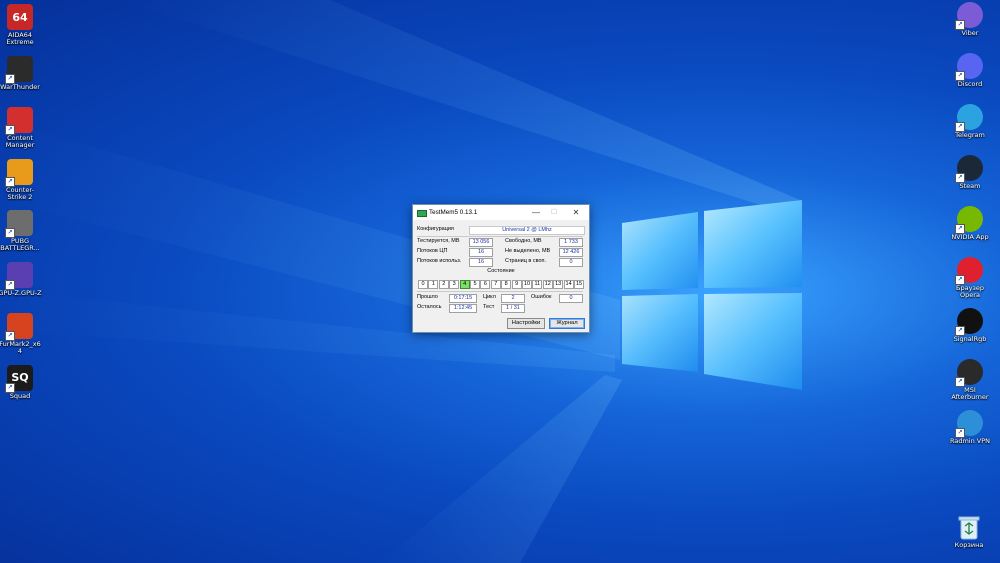  Describe the element at coordinates (427, 297) in the screenshot. I see `elapsed-label: Прошло` at that location.